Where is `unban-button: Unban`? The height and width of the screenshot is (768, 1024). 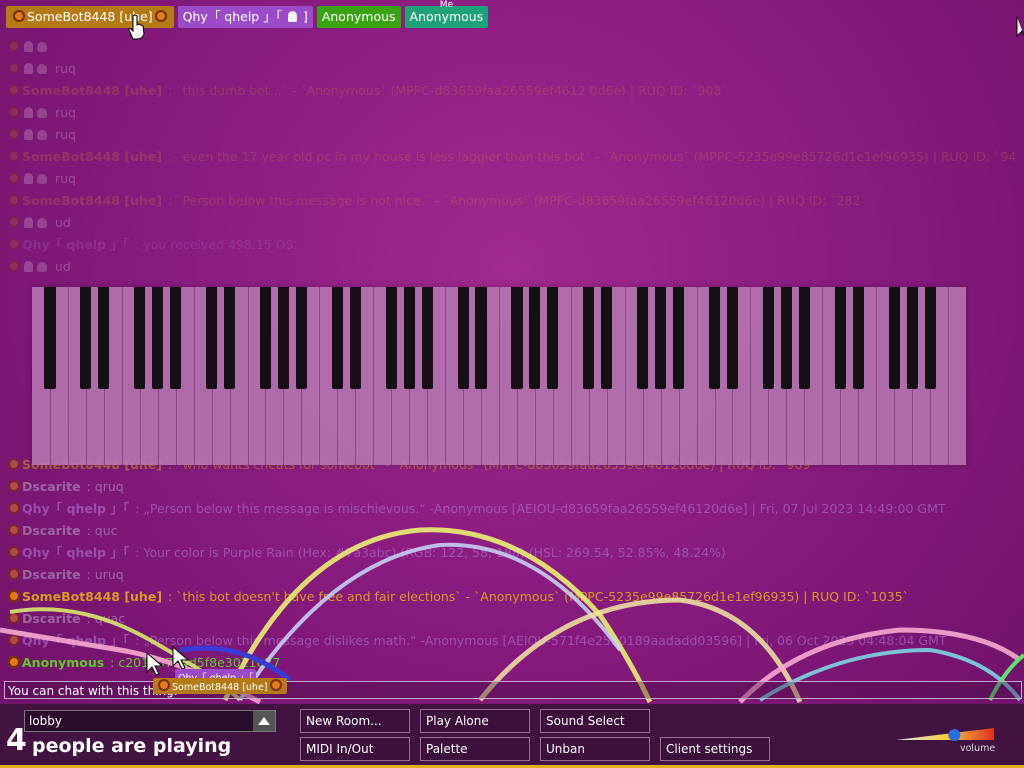 unban-button: Unban is located at coordinates (595, 749).